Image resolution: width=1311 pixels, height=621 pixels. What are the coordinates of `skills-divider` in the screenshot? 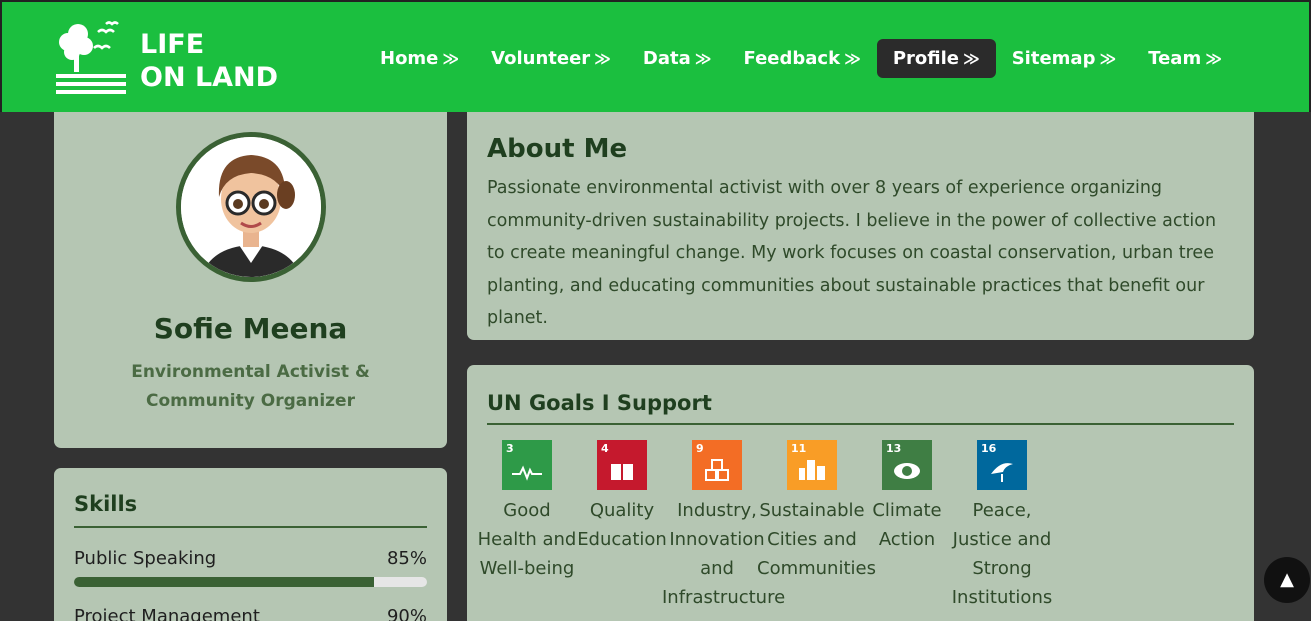 It's located at (250, 527).